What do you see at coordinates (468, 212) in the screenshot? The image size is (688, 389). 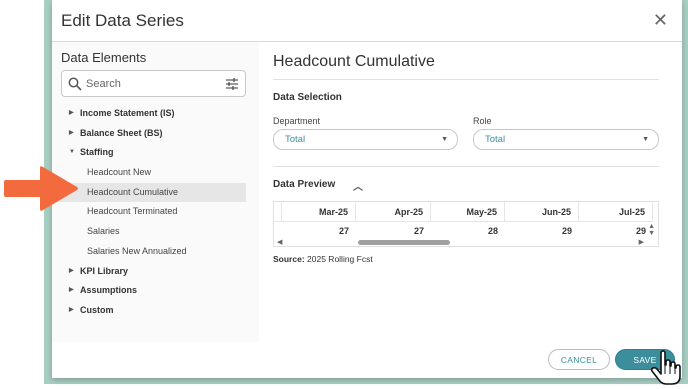 I see `grid-column-header: May-25` at bounding box center [468, 212].